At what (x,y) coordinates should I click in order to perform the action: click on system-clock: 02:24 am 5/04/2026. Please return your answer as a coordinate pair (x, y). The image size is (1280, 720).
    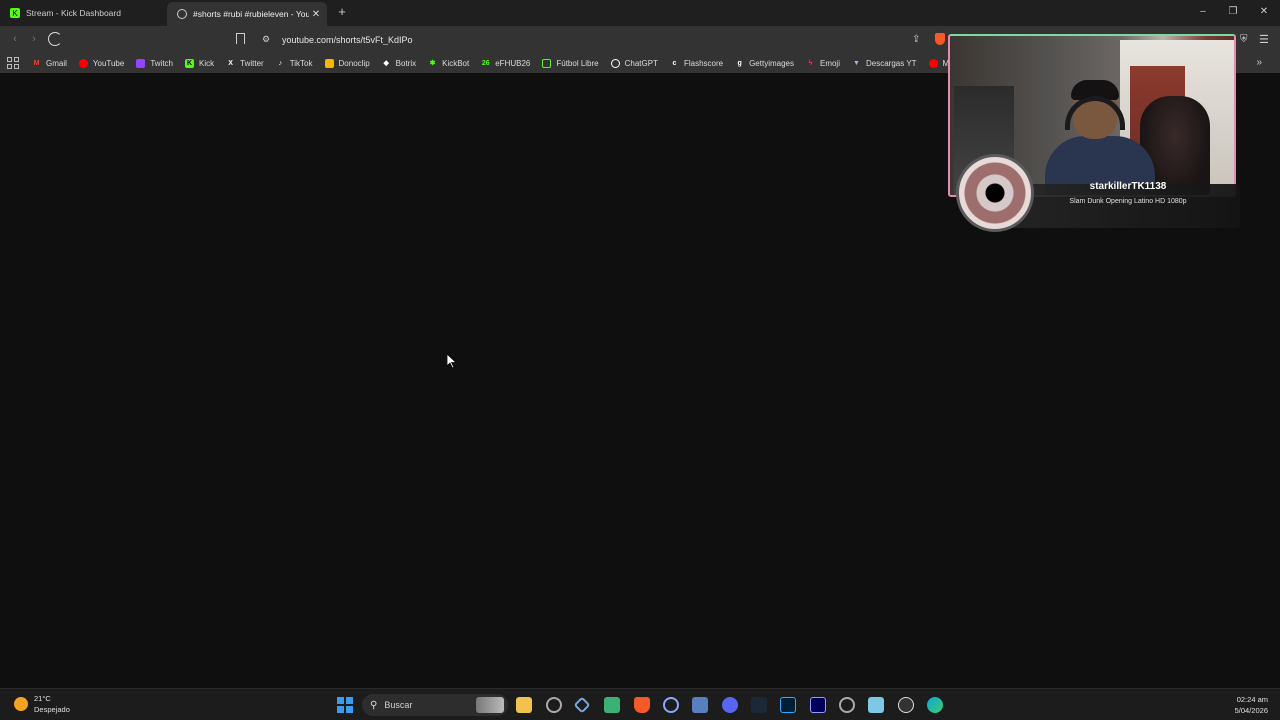
    Looking at the image, I should click on (1251, 705).